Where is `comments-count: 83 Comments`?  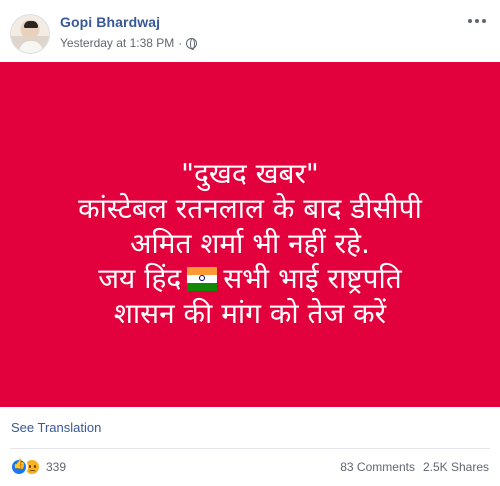
comments-count: 83 Comments is located at coordinates (377, 467).